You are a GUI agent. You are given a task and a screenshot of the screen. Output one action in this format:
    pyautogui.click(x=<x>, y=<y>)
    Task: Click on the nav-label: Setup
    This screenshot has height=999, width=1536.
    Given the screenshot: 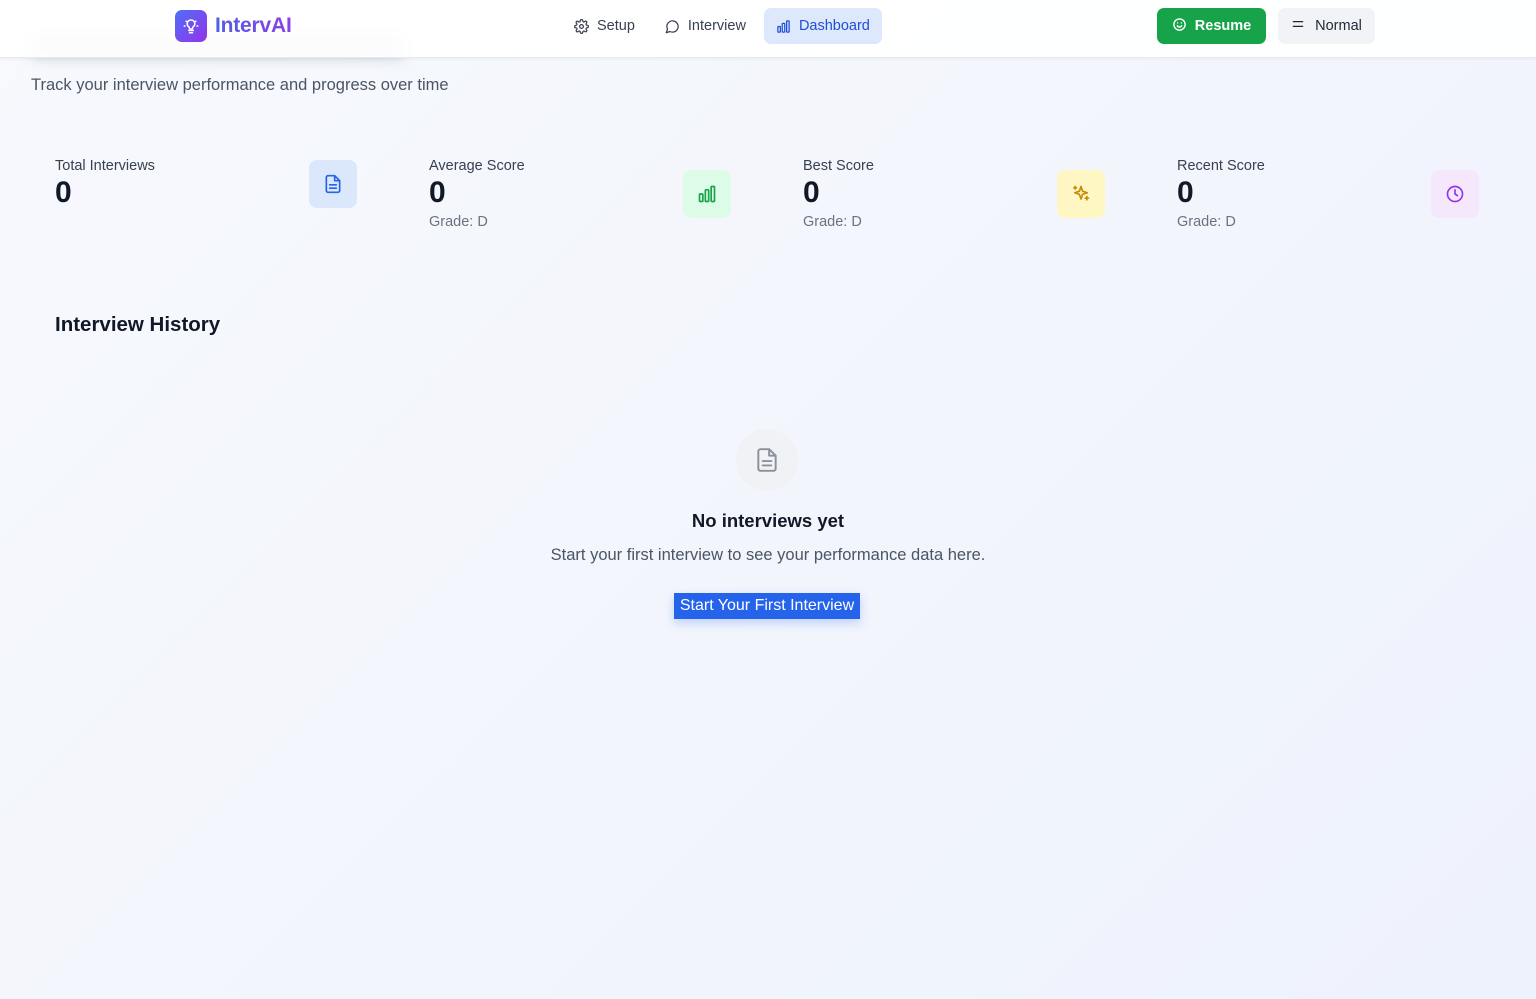 What is the action you would take?
    pyautogui.click(x=616, y=26)
    